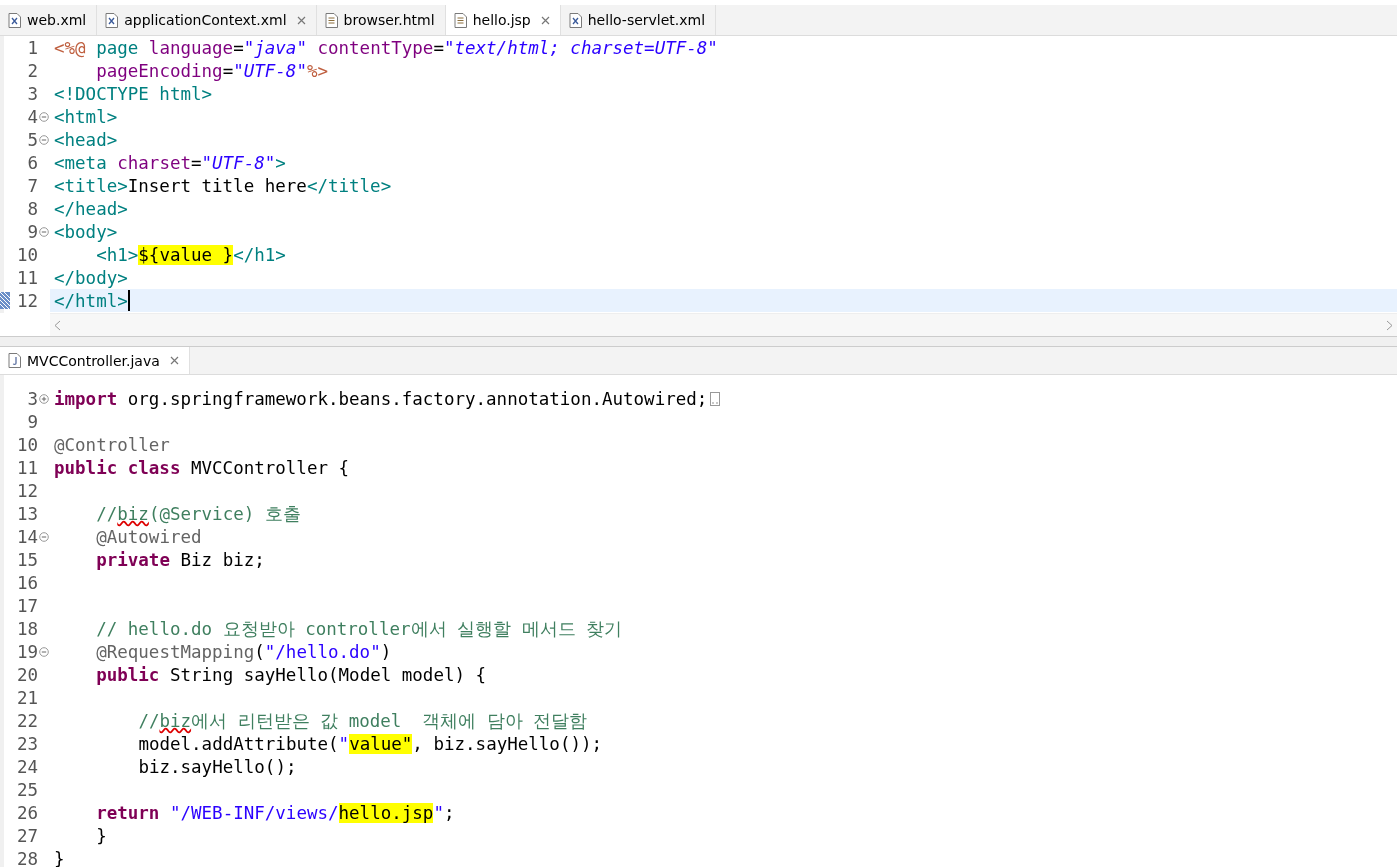 The height and width of the screenshot is (867, 1397). I want to click on code-text: </html>, so click(91, 300).